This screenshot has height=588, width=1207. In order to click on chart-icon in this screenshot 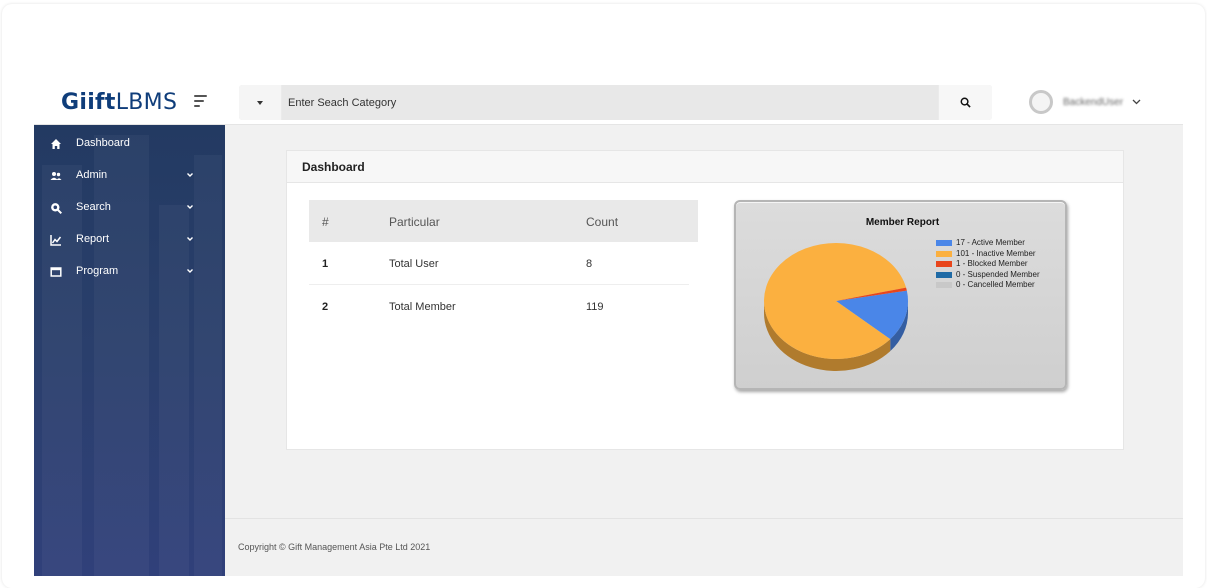, I will do `click(56, 240)`.